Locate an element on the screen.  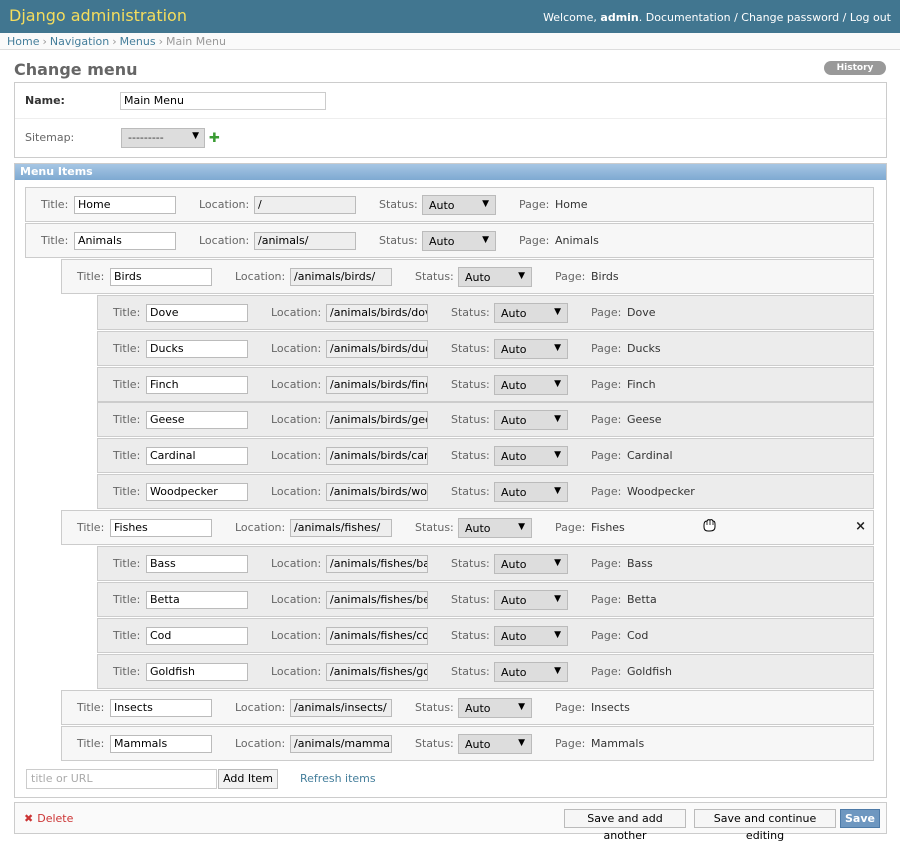
item-location-input: /animals/insects/ is located at coordinates (341, 707).